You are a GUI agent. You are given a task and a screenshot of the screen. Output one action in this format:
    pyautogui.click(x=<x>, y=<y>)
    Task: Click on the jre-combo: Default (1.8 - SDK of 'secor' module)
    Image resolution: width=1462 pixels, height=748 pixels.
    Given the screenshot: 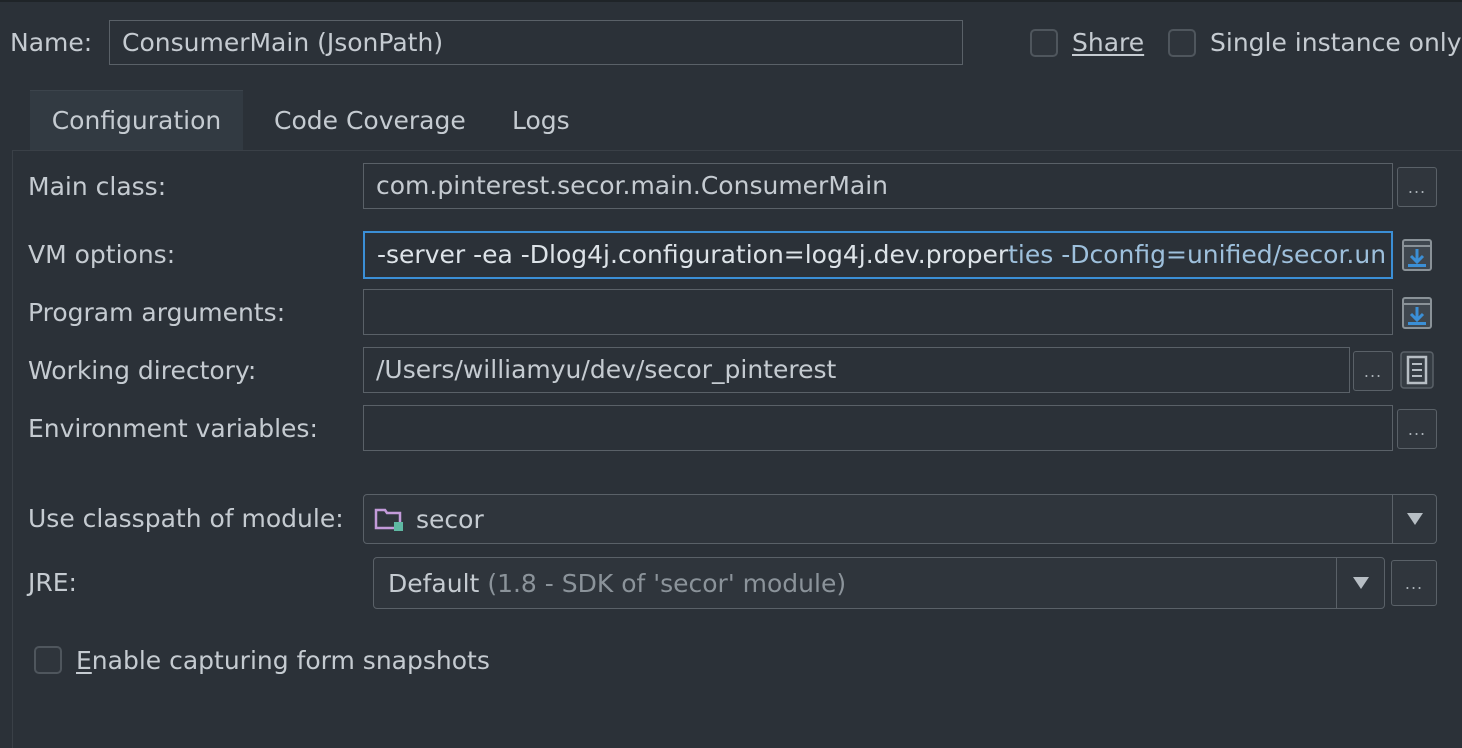 What is the action you would take?
    pyautogui.click(x=879, y=583)
    